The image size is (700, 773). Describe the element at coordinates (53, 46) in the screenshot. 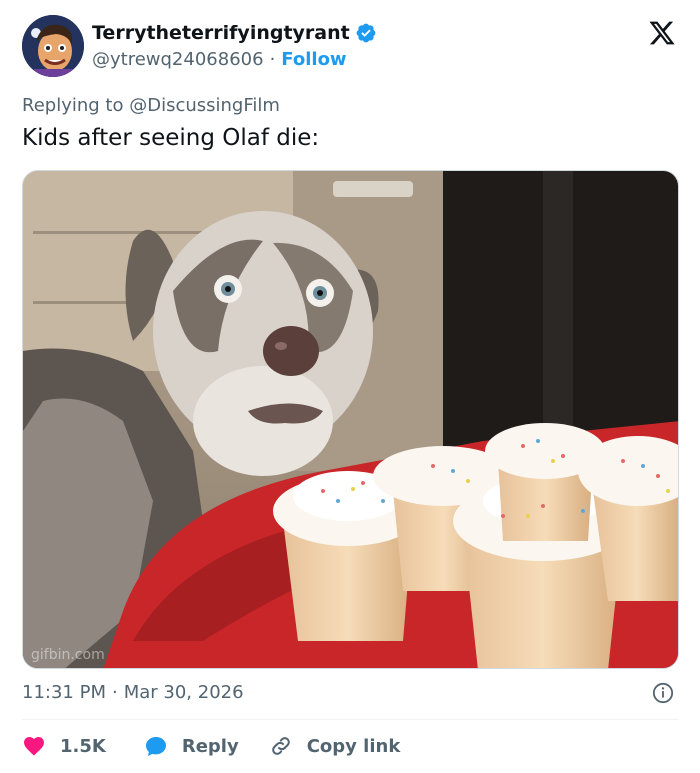

I see `avatar` at that location.